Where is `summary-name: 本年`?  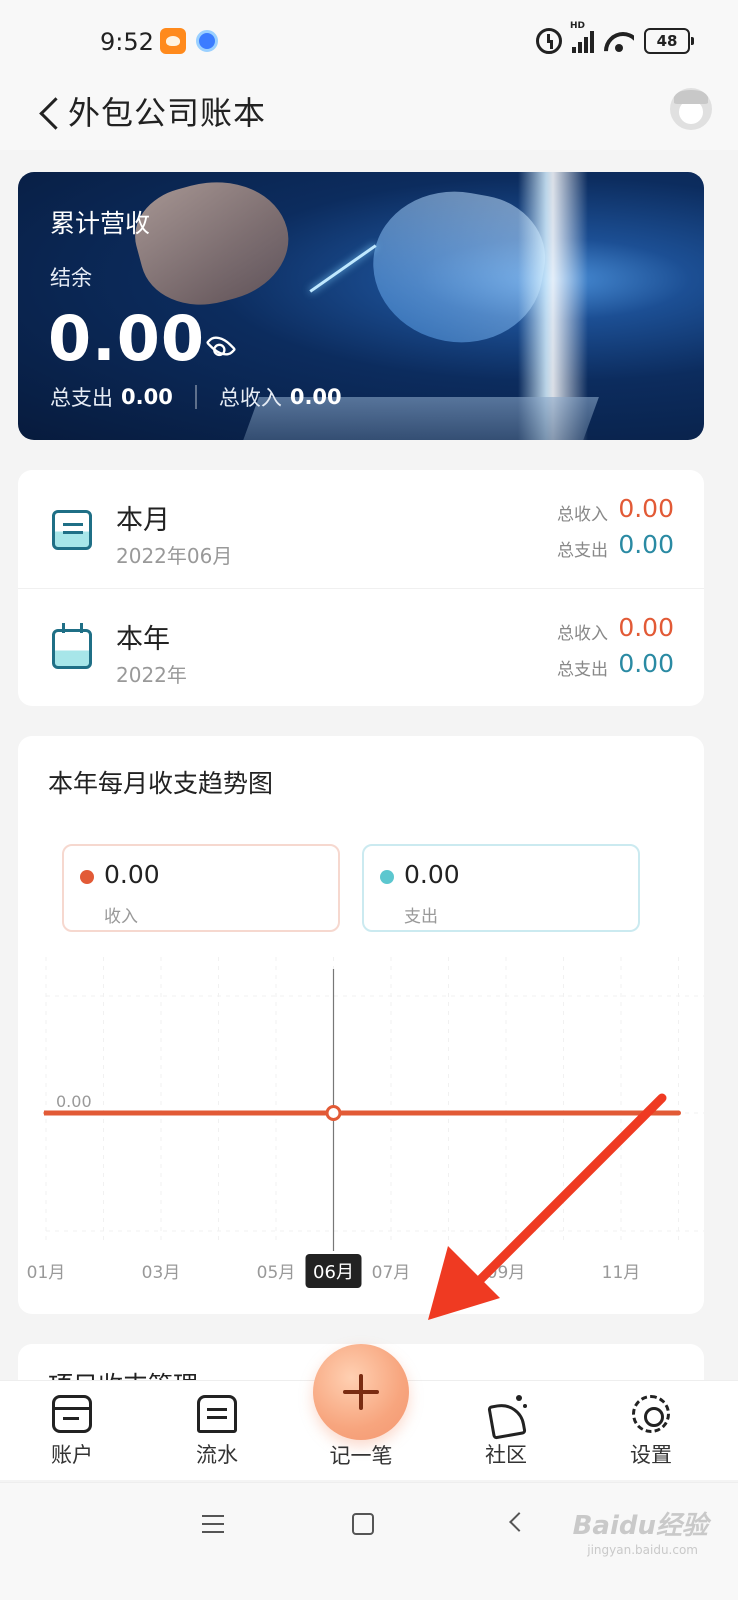 summary-name: 本年 is located at coordinates (143, 639).